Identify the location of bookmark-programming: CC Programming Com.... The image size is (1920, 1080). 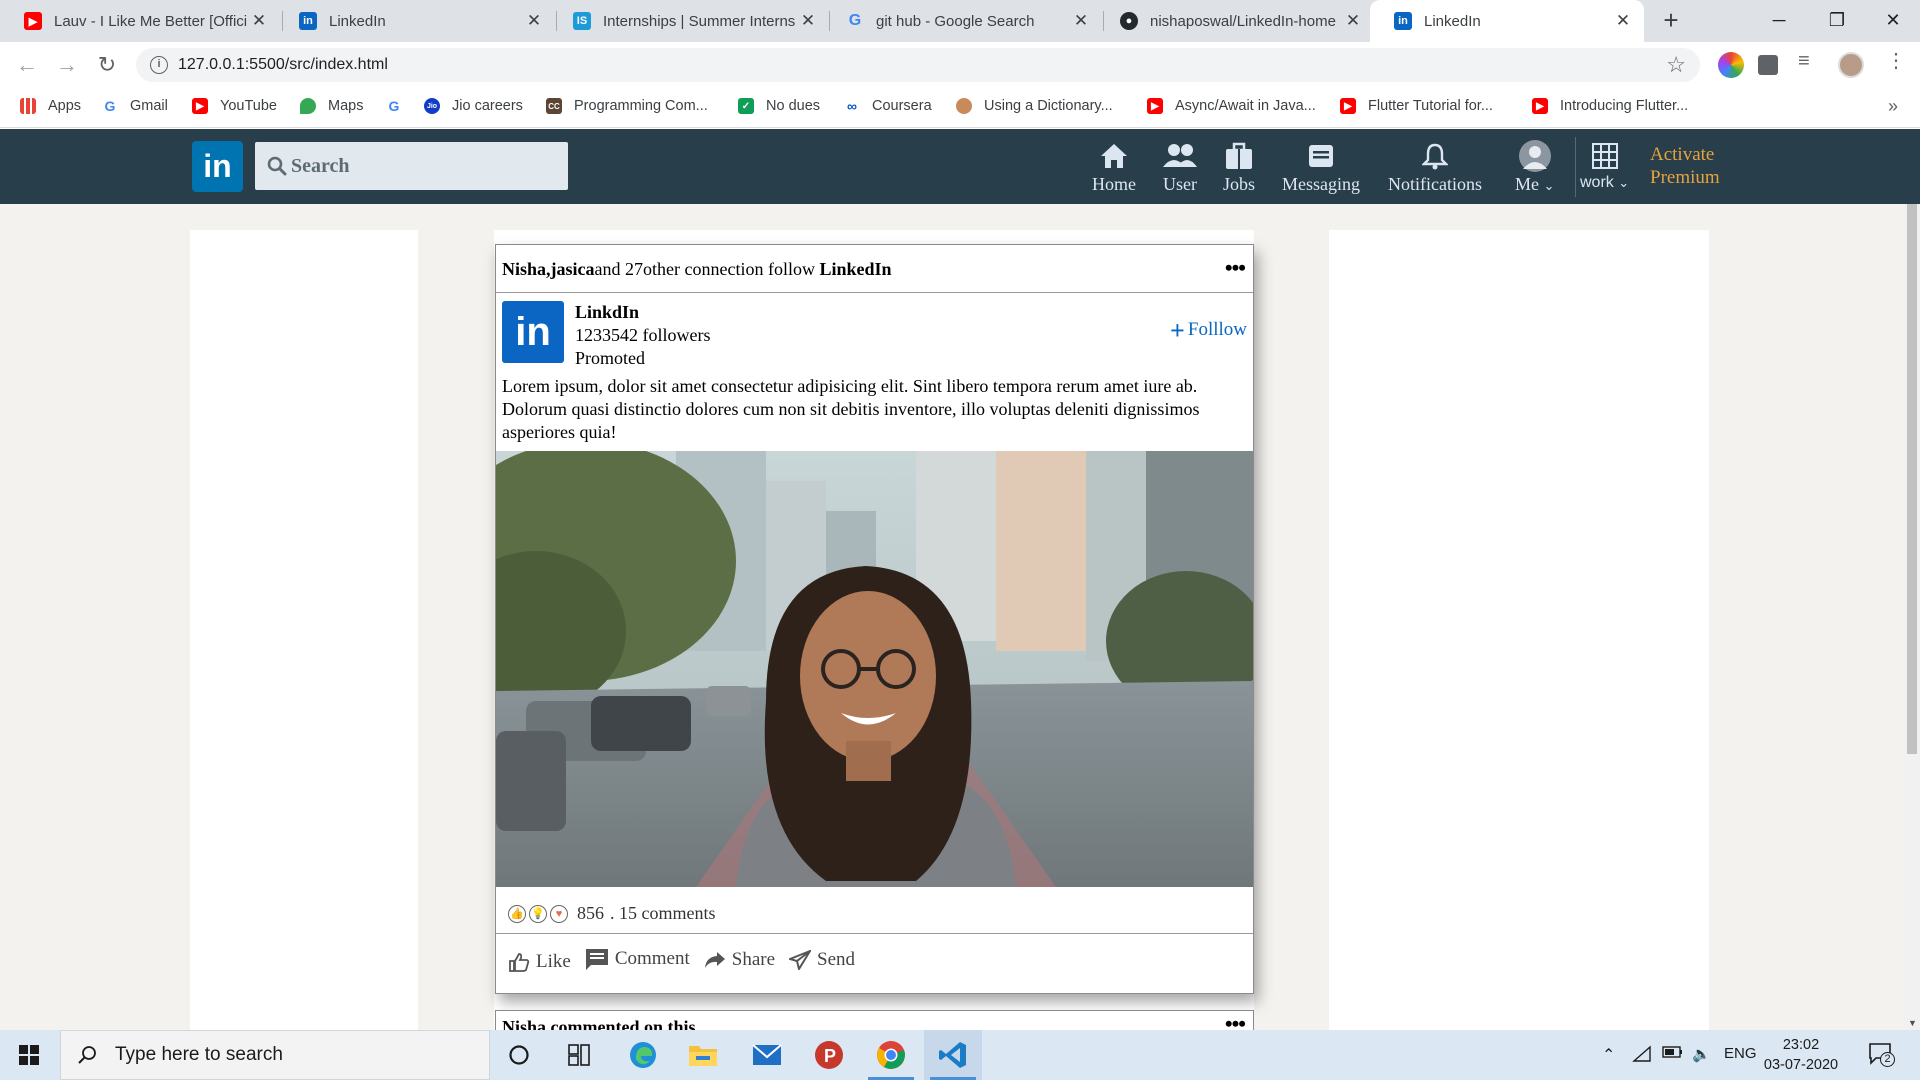
(627, 106).